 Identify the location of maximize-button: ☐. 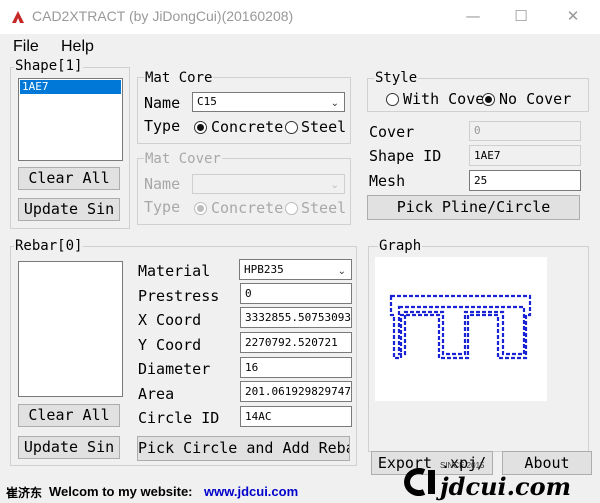
(521, 17).